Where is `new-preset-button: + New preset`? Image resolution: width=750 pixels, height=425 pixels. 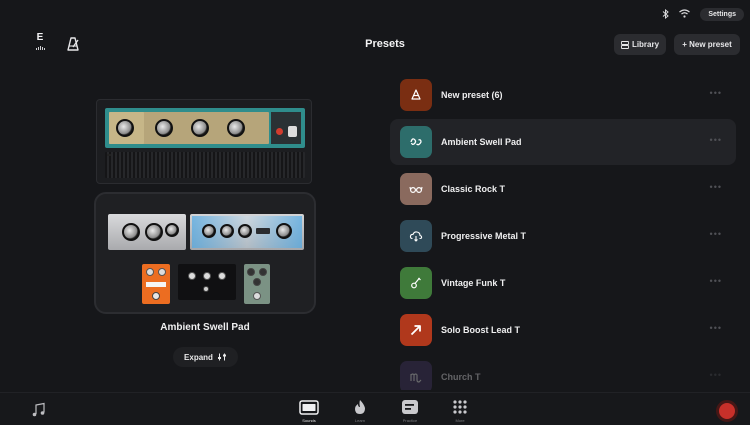 new-preset-button: + New preset is located at coordinates (707, 44).